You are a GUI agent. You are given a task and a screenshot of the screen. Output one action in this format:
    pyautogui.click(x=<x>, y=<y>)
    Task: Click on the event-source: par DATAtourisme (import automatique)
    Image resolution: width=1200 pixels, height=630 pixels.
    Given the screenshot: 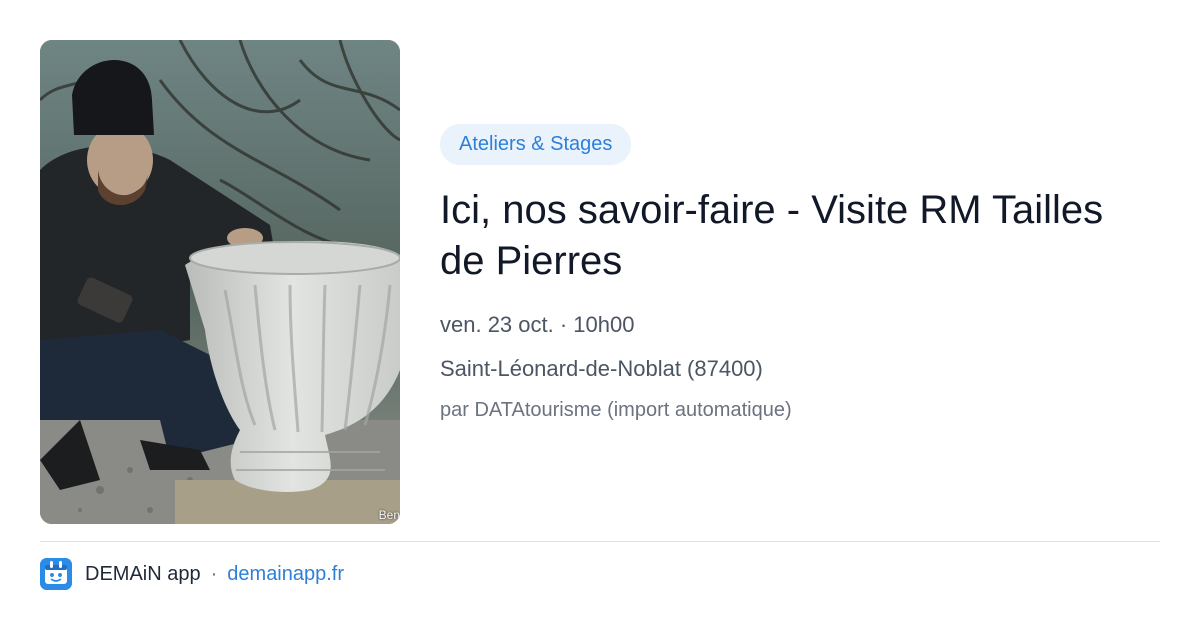 What is the action you would take?
    pyautogui.click(x=616, y=410)
    